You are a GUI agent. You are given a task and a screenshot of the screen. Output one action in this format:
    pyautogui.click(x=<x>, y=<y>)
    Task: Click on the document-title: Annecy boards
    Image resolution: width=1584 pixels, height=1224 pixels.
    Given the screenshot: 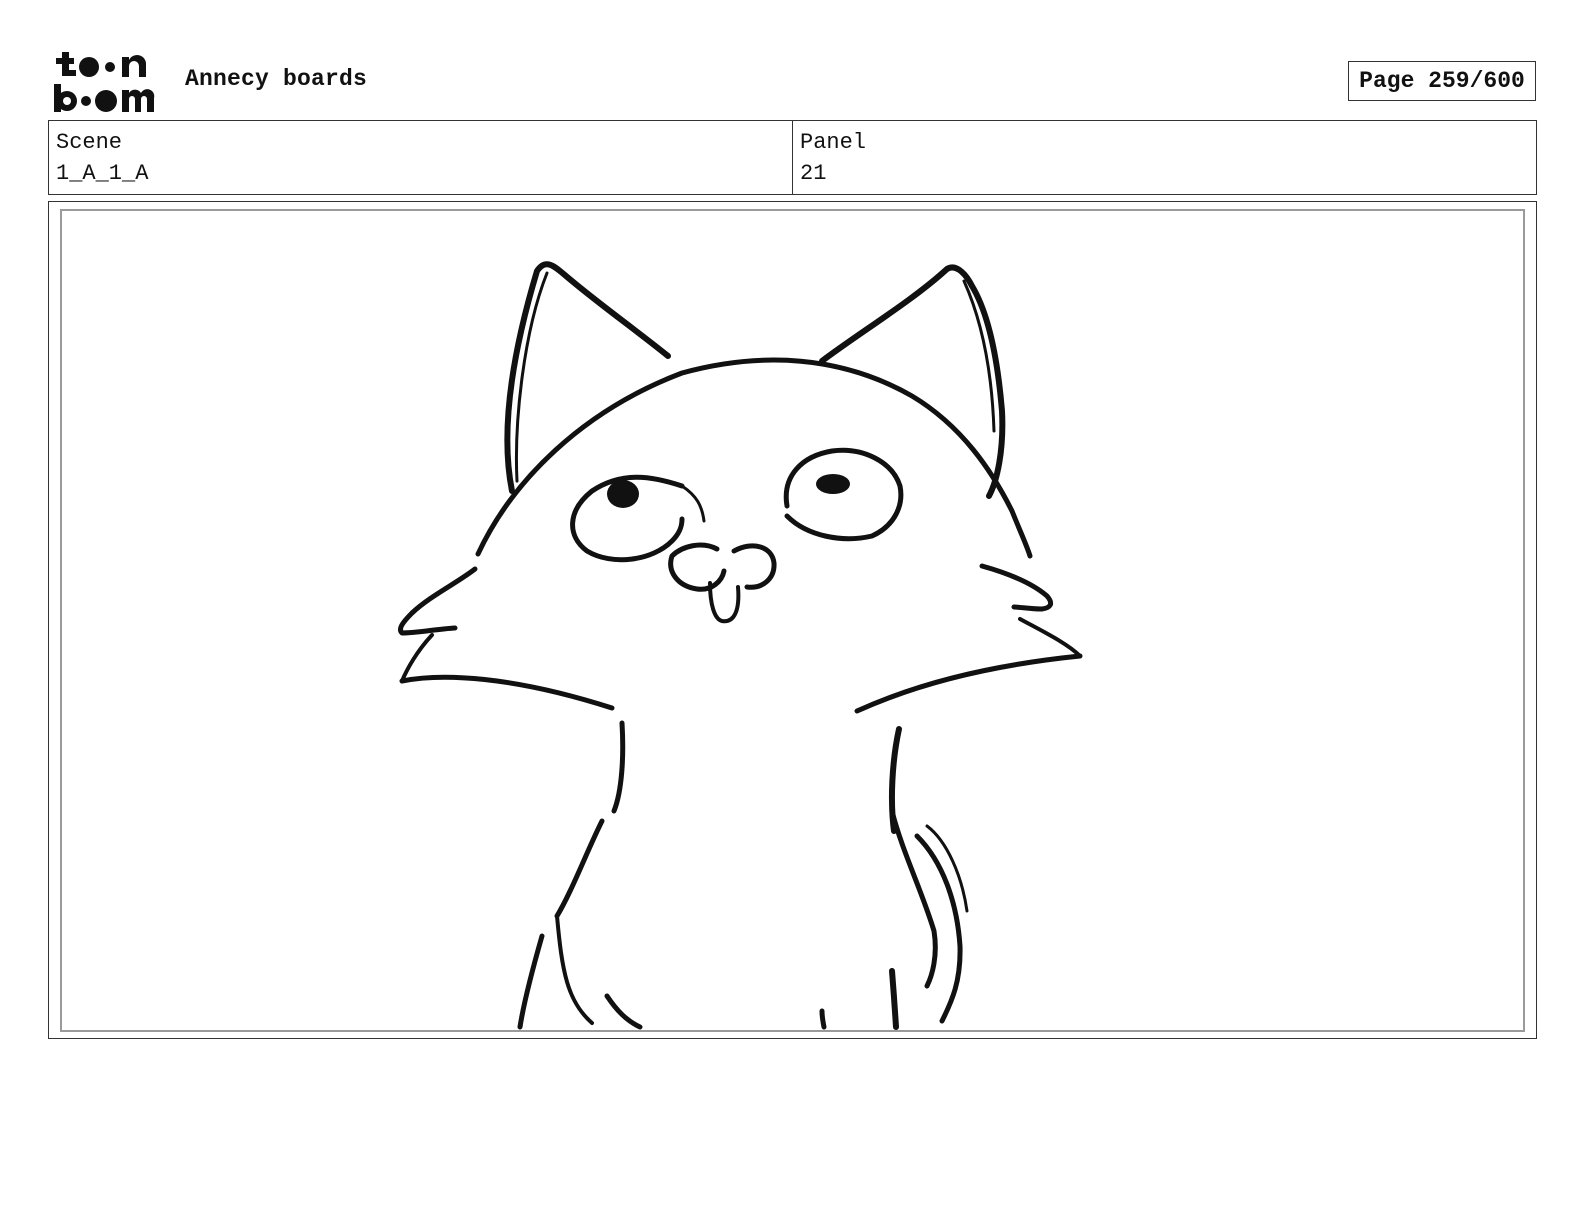 What is the action you would take?
    pyautogui.click(x=276, y=79)
    